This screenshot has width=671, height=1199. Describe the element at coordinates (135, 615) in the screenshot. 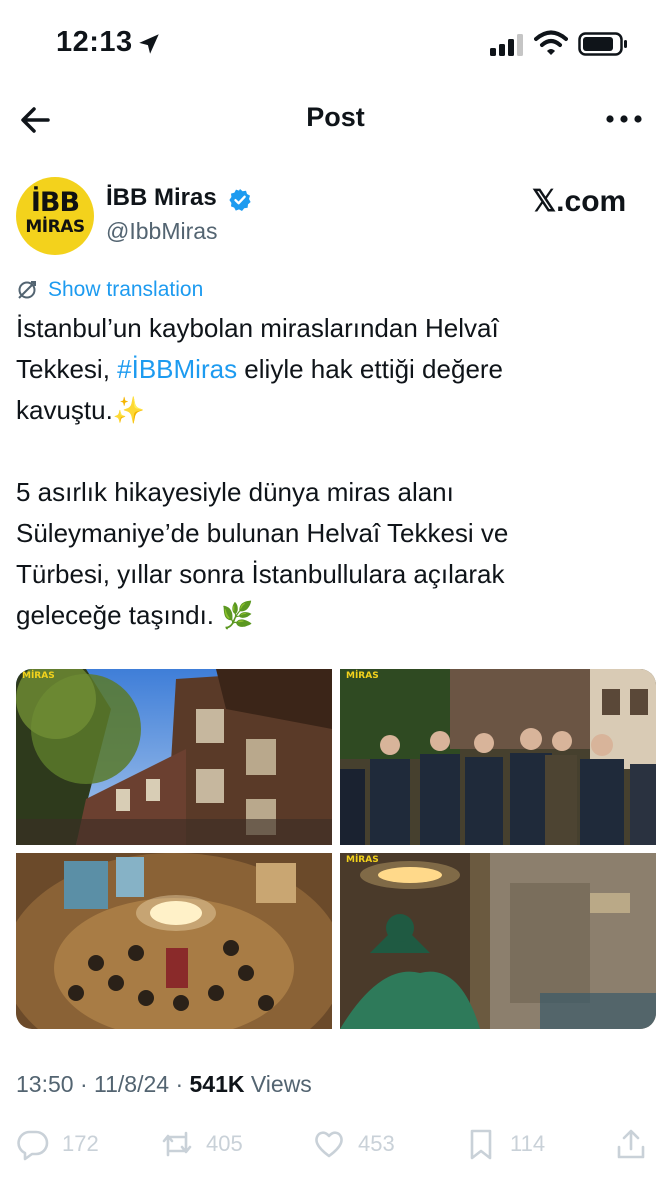

I see `post-line: geleceğe taşındı. 🌿` at that location.